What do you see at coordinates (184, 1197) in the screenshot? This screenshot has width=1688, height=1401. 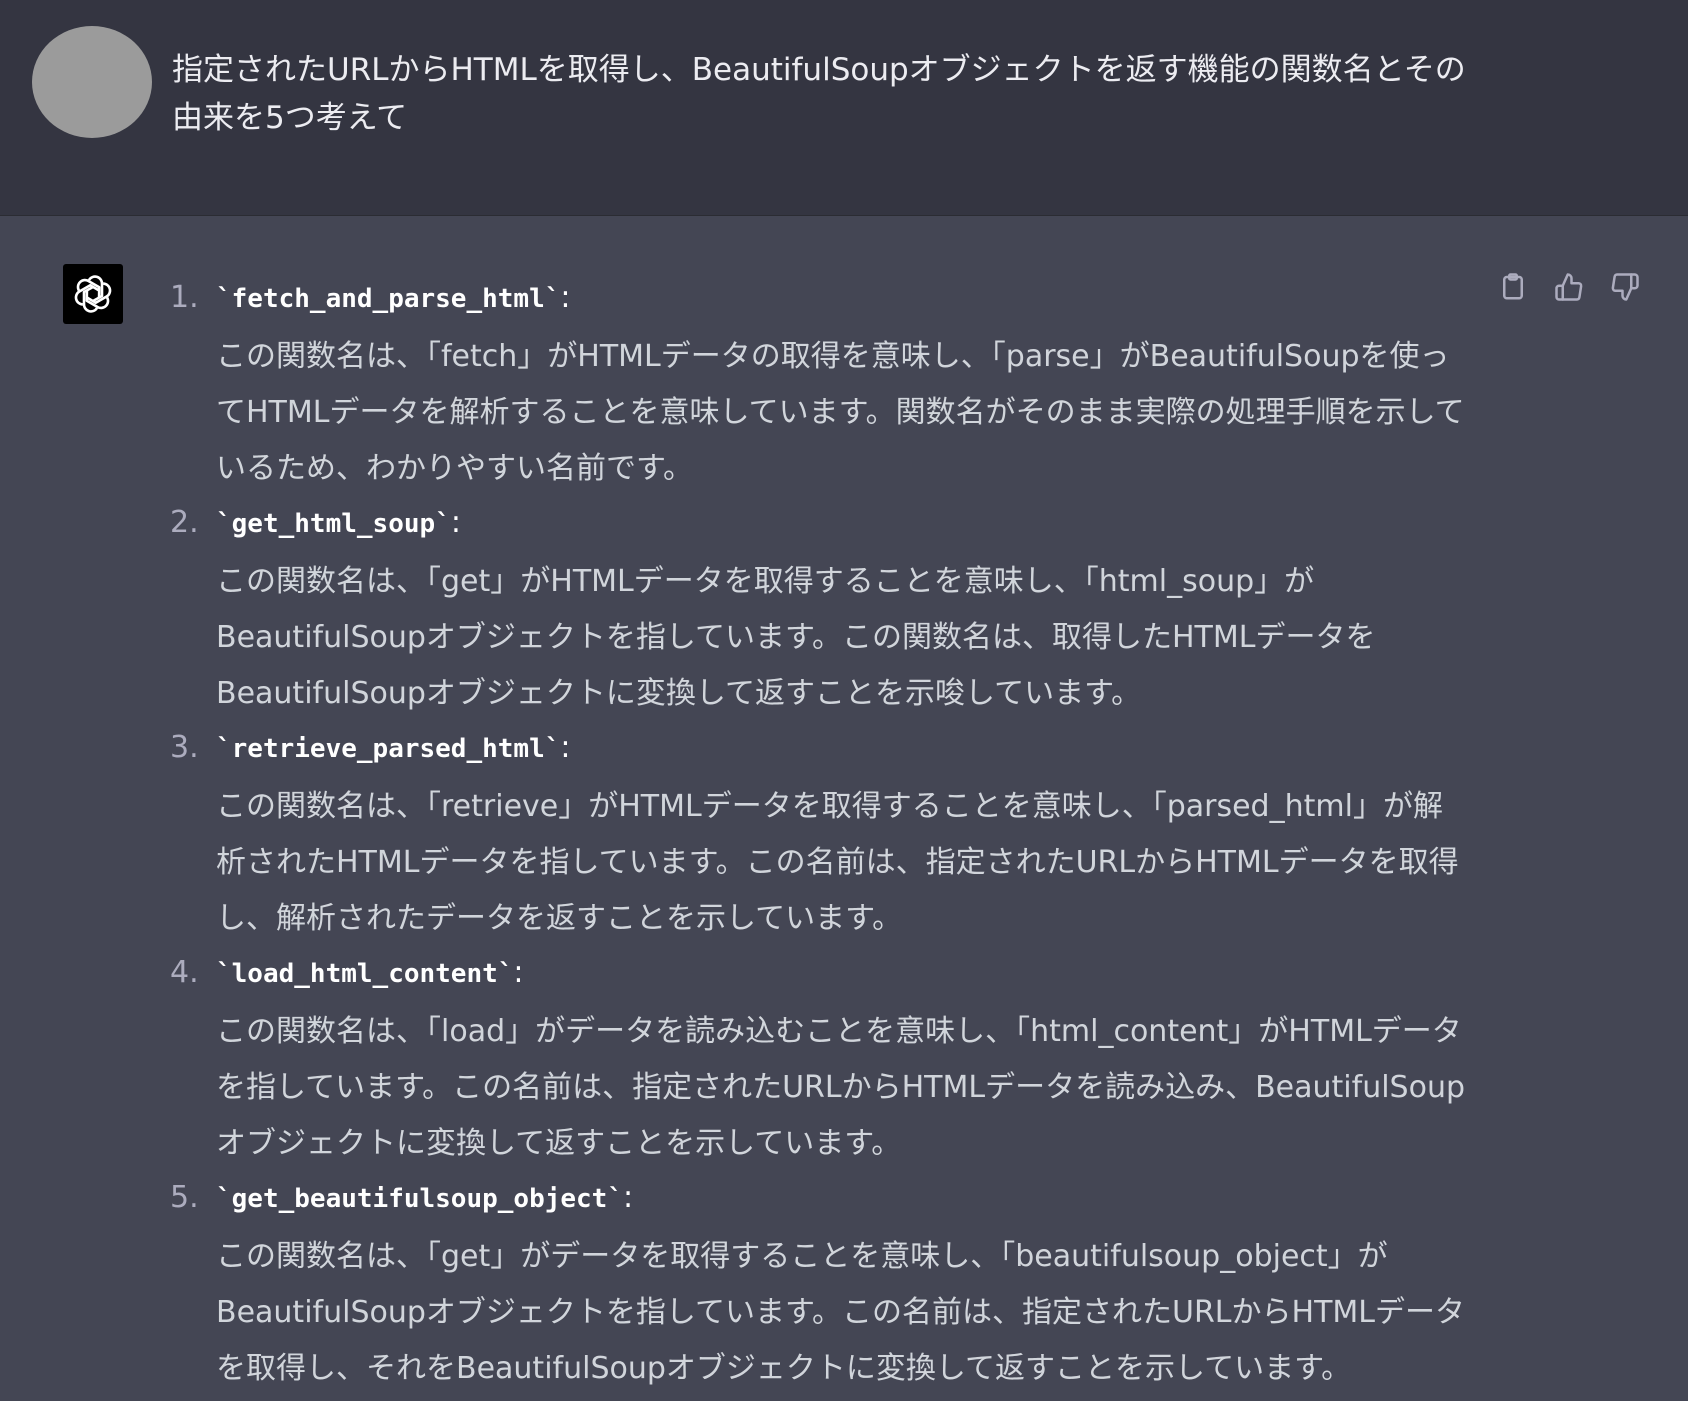 I see `item-number: 5.` at bounding box center [184, 1197].